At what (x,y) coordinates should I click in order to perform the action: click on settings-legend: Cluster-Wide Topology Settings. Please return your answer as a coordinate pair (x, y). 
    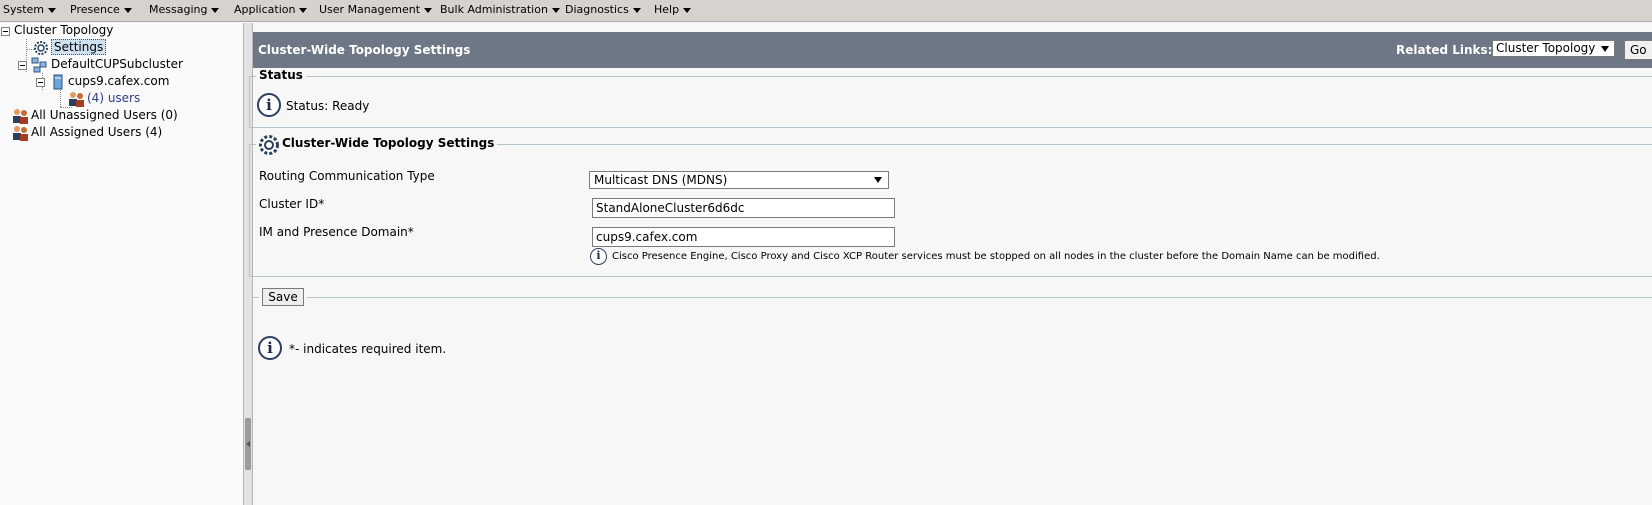
    Looking at the image, I should click on (377, 143).